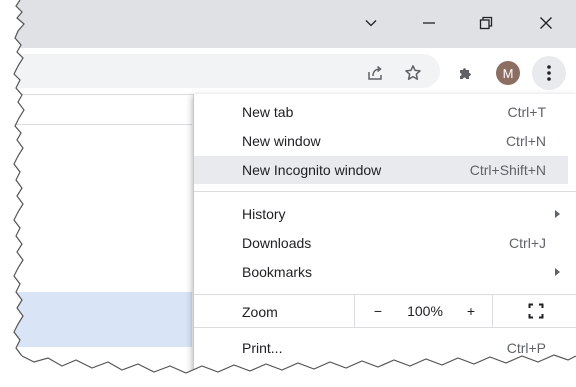 This screenshot has height=387, width=576. I want to click on bookmark-star-icon, so click(413, 73).